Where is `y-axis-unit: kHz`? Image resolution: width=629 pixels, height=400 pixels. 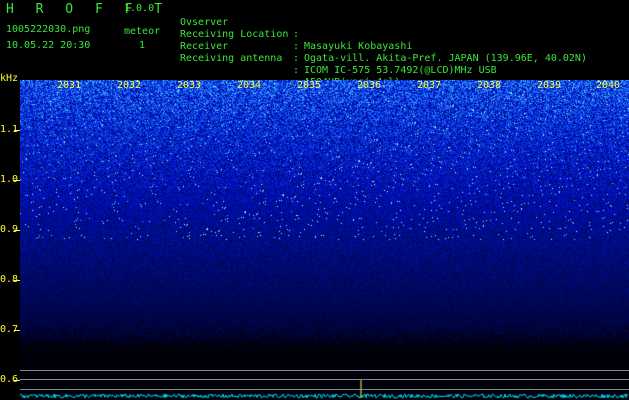
y-axis-unit: kHz is located at coordinates (9, 78).